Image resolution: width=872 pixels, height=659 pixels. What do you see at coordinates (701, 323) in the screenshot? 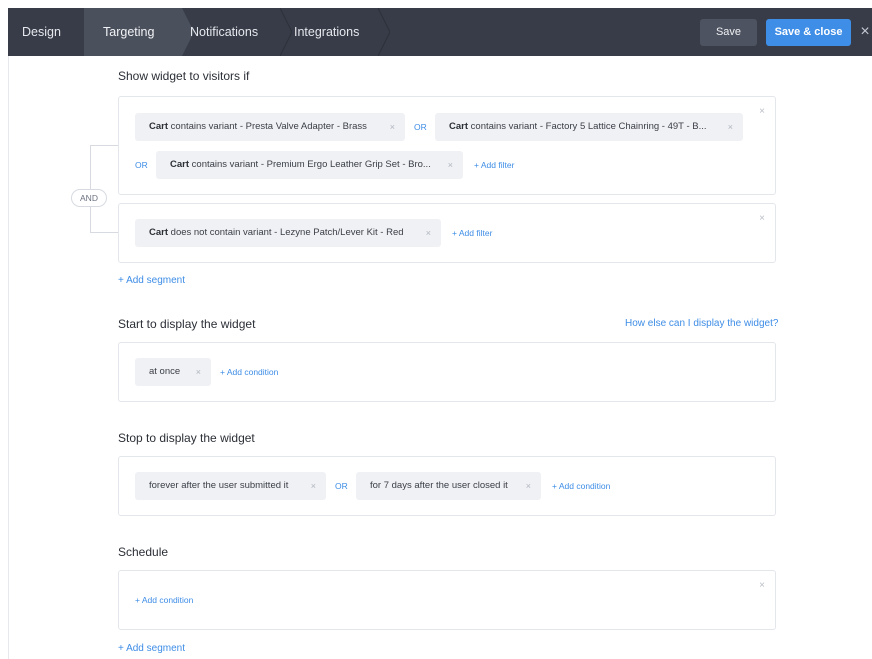
I see `help-link: How else can I display the widget?` at bounding box center [701, 323].